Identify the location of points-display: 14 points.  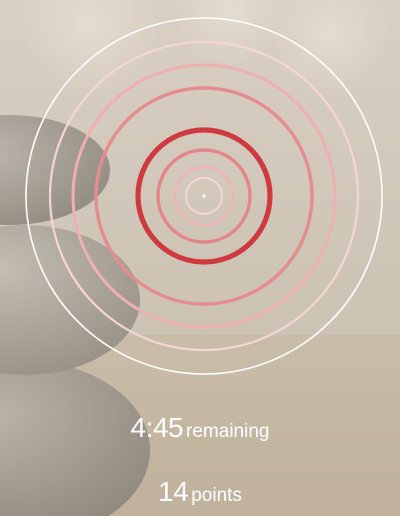
(200, 492).